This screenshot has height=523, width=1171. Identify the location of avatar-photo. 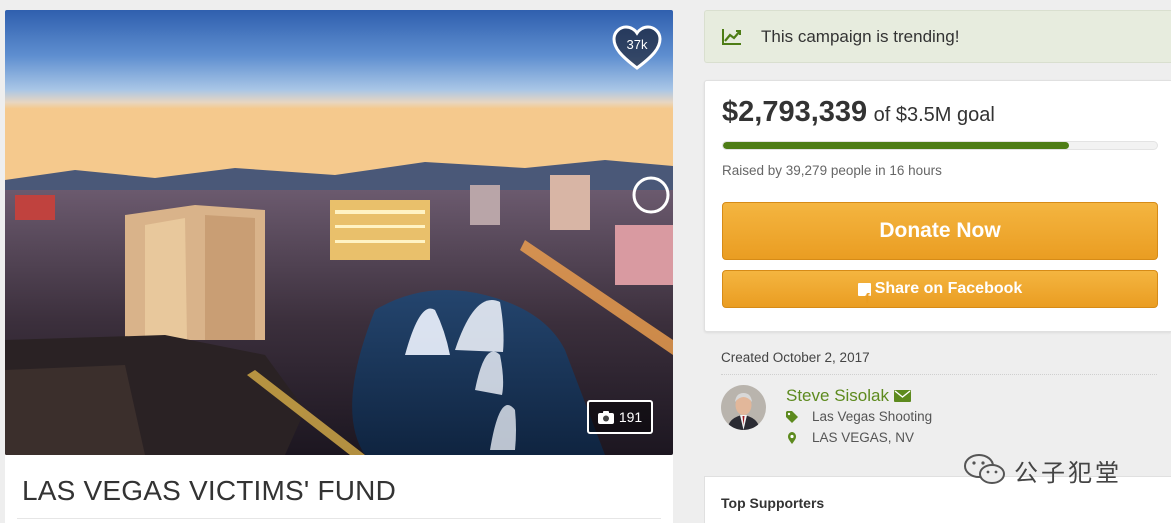
(743, 407).